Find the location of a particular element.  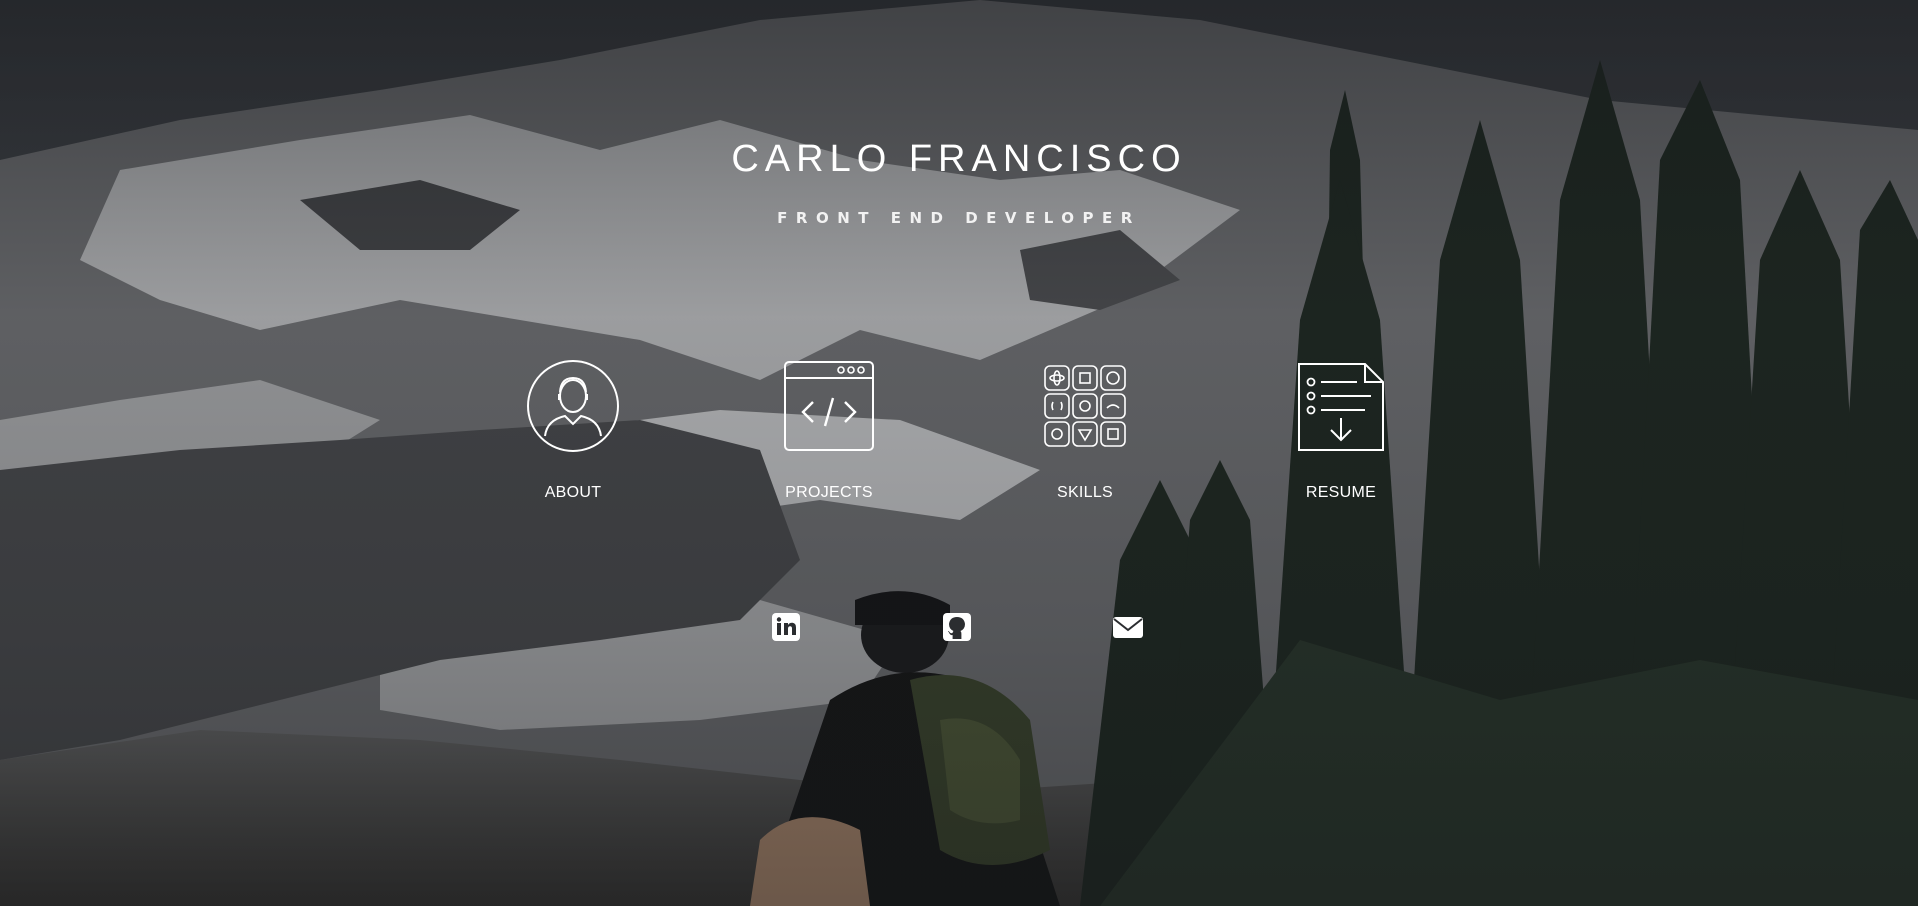

github-link is located at coordinates (957, 627).